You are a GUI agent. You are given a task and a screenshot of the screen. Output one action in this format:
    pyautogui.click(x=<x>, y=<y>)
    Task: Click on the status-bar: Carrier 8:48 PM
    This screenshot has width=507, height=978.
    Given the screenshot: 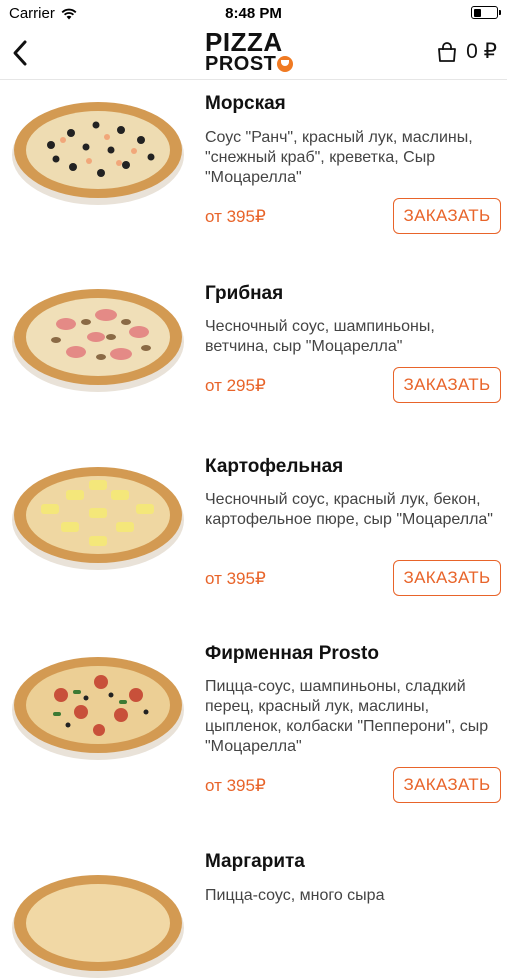 What is the action you would take?
    pyautogui.click(x=253, y=13)
    